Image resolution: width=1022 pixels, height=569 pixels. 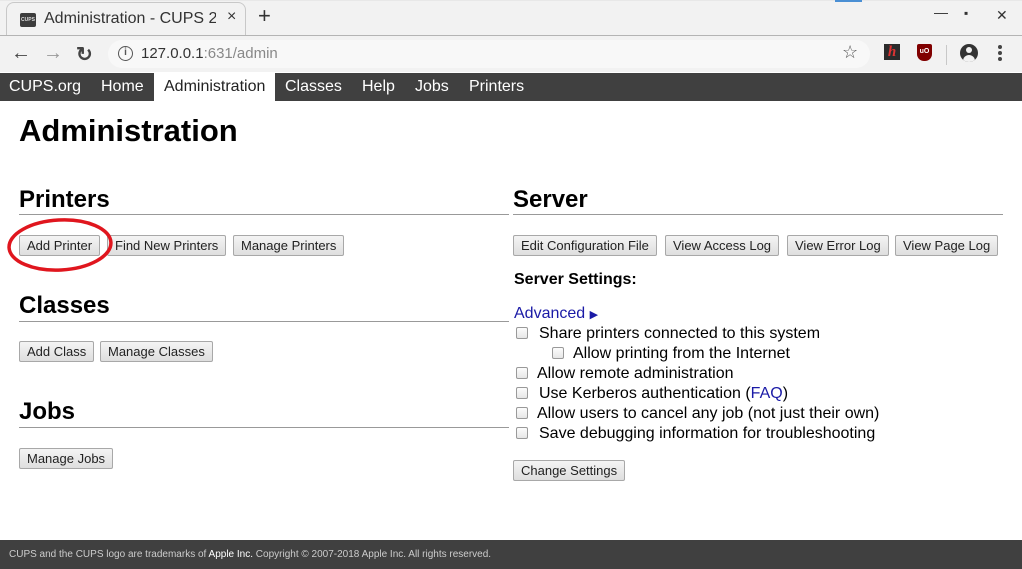 What do you see at coordinates (66, 458) in the screenshot?
I see `manage-jobs-button: Manage Jobs` at bounding box center [66, 458].